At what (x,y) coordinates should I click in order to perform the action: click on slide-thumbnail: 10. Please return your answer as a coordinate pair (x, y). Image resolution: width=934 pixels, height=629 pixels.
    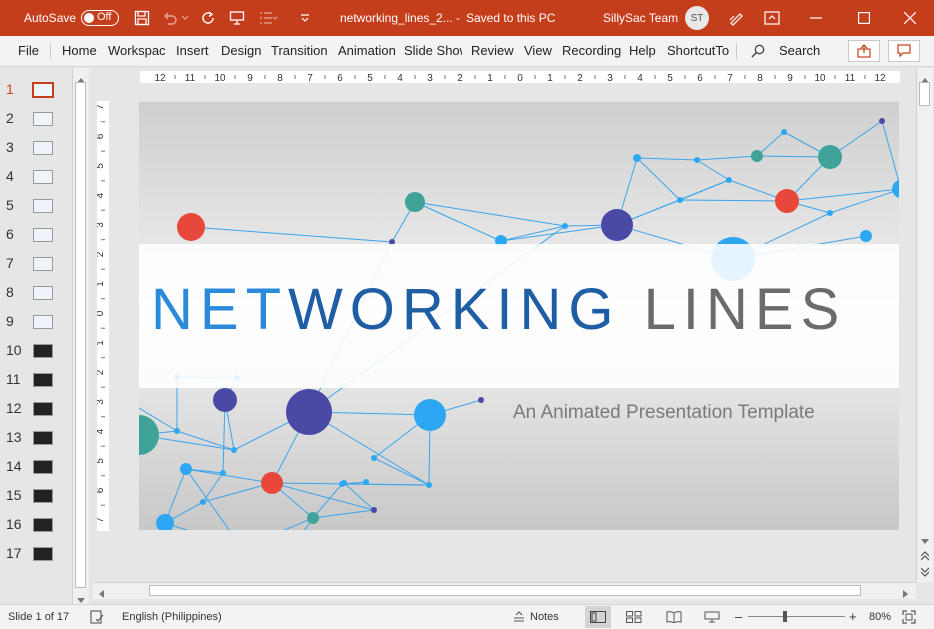
    Looking at the image, I should click on (36, 350).